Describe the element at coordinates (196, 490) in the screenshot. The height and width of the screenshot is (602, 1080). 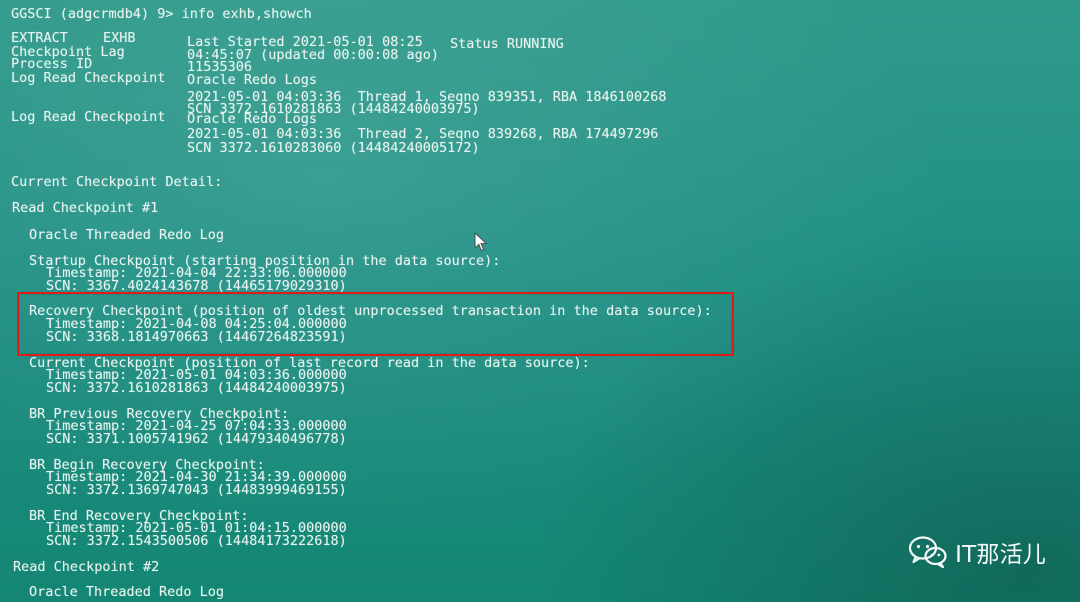
I see `br-begin-scn: SCN: 3372.1369747043 (14483999469155)` at that location.